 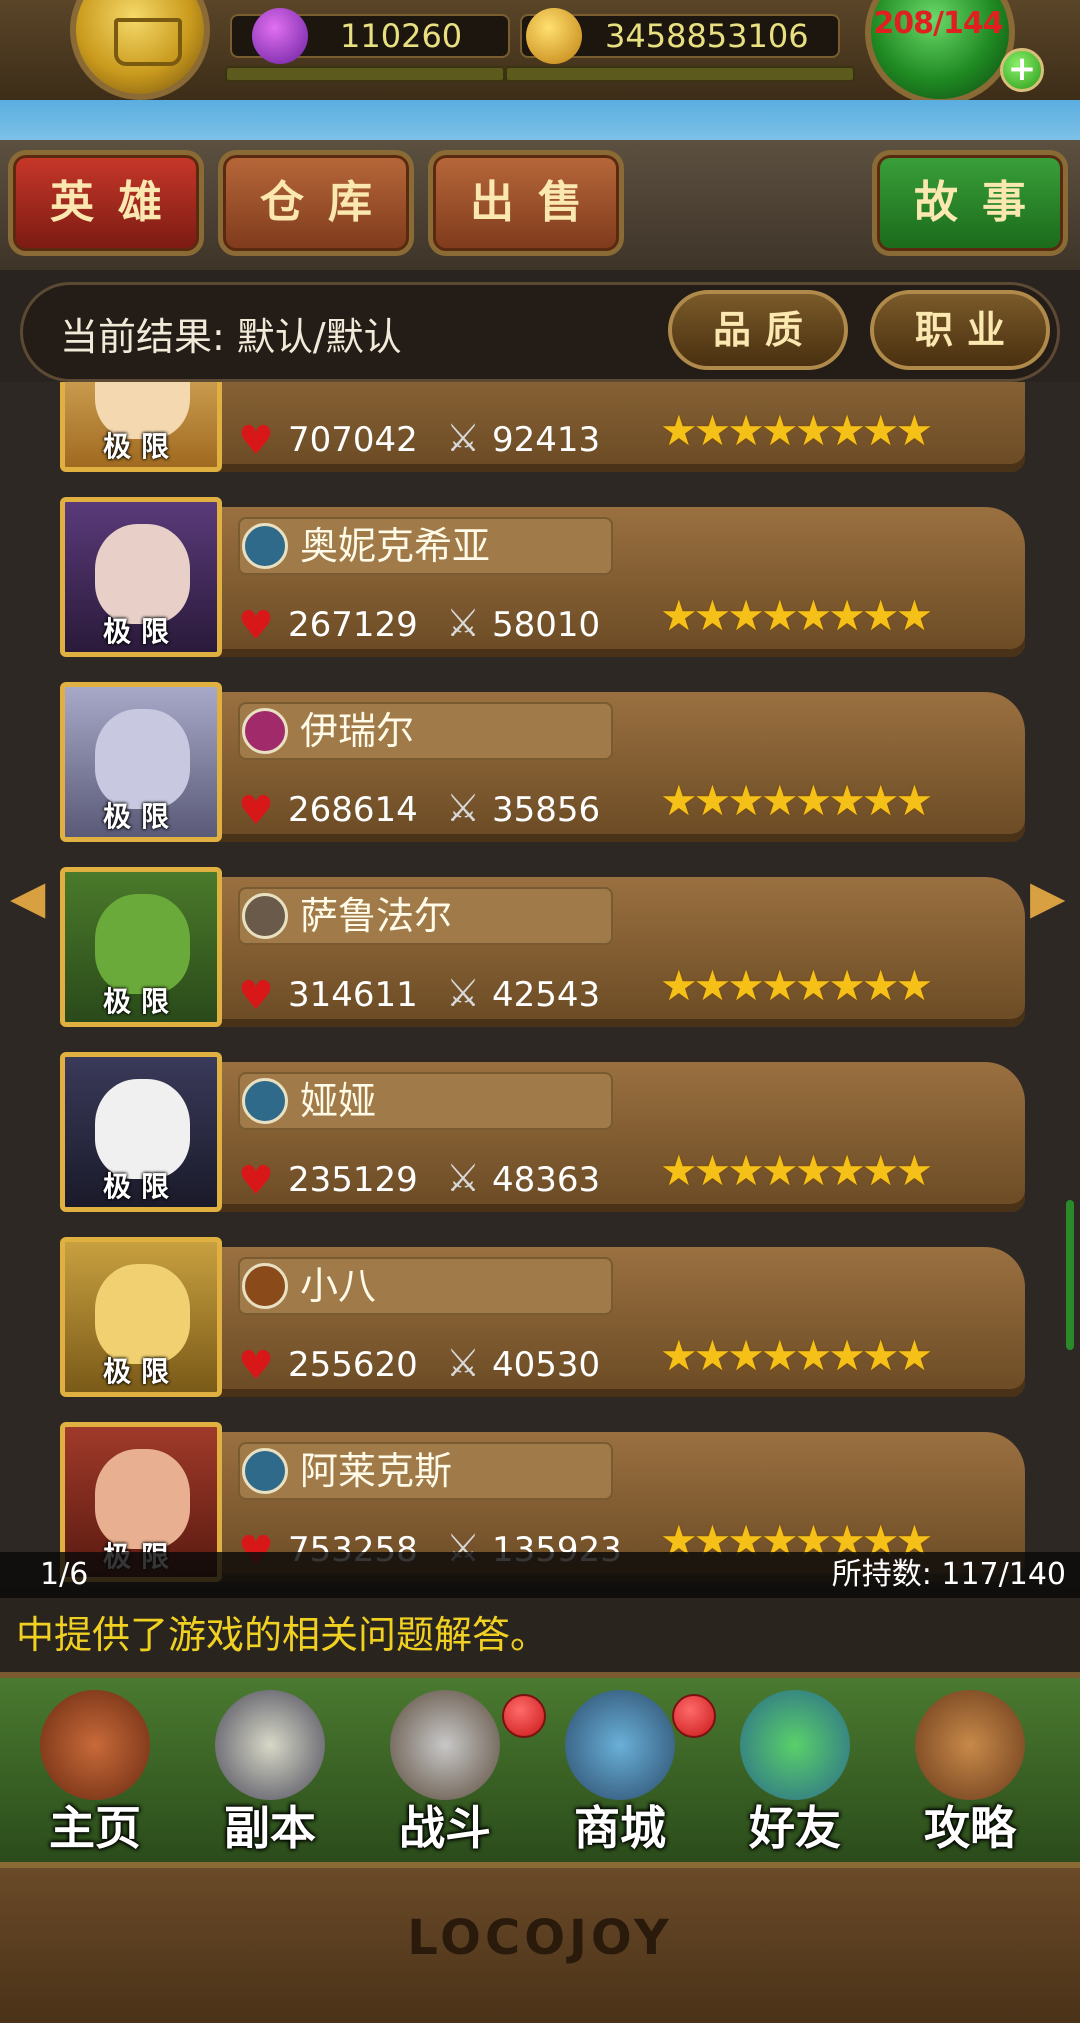 I want to click on hero-card: 极限 奥妮克希亚 ♥ 267129 ⚔ 58010 ★★★★★★★★, so click(x=542, y=582).